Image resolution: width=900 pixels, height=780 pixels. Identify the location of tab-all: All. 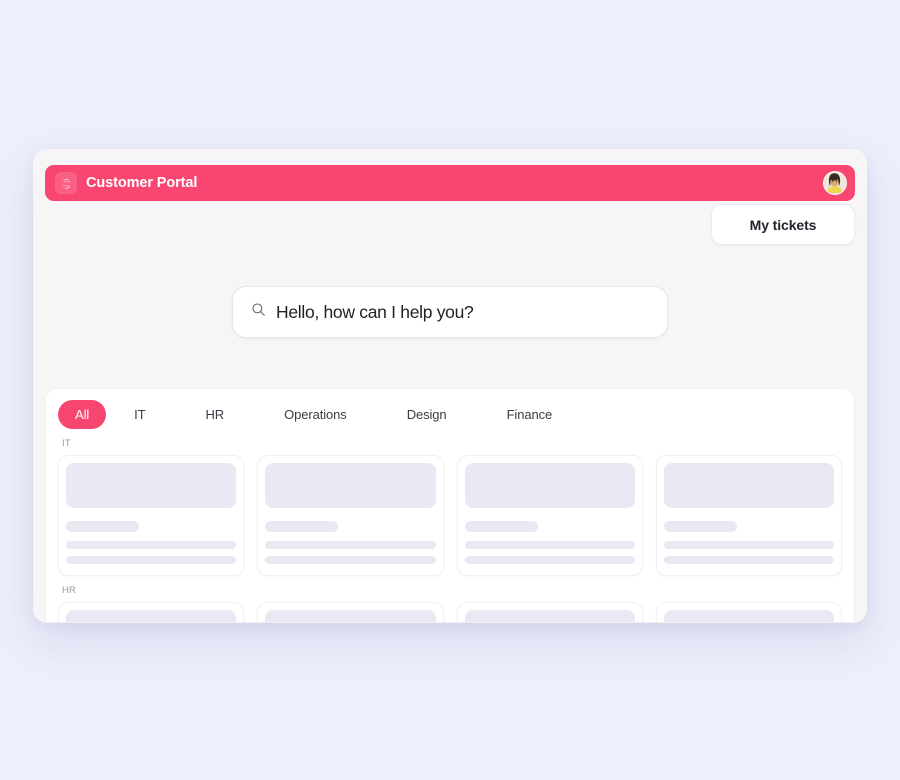
(82, 414).